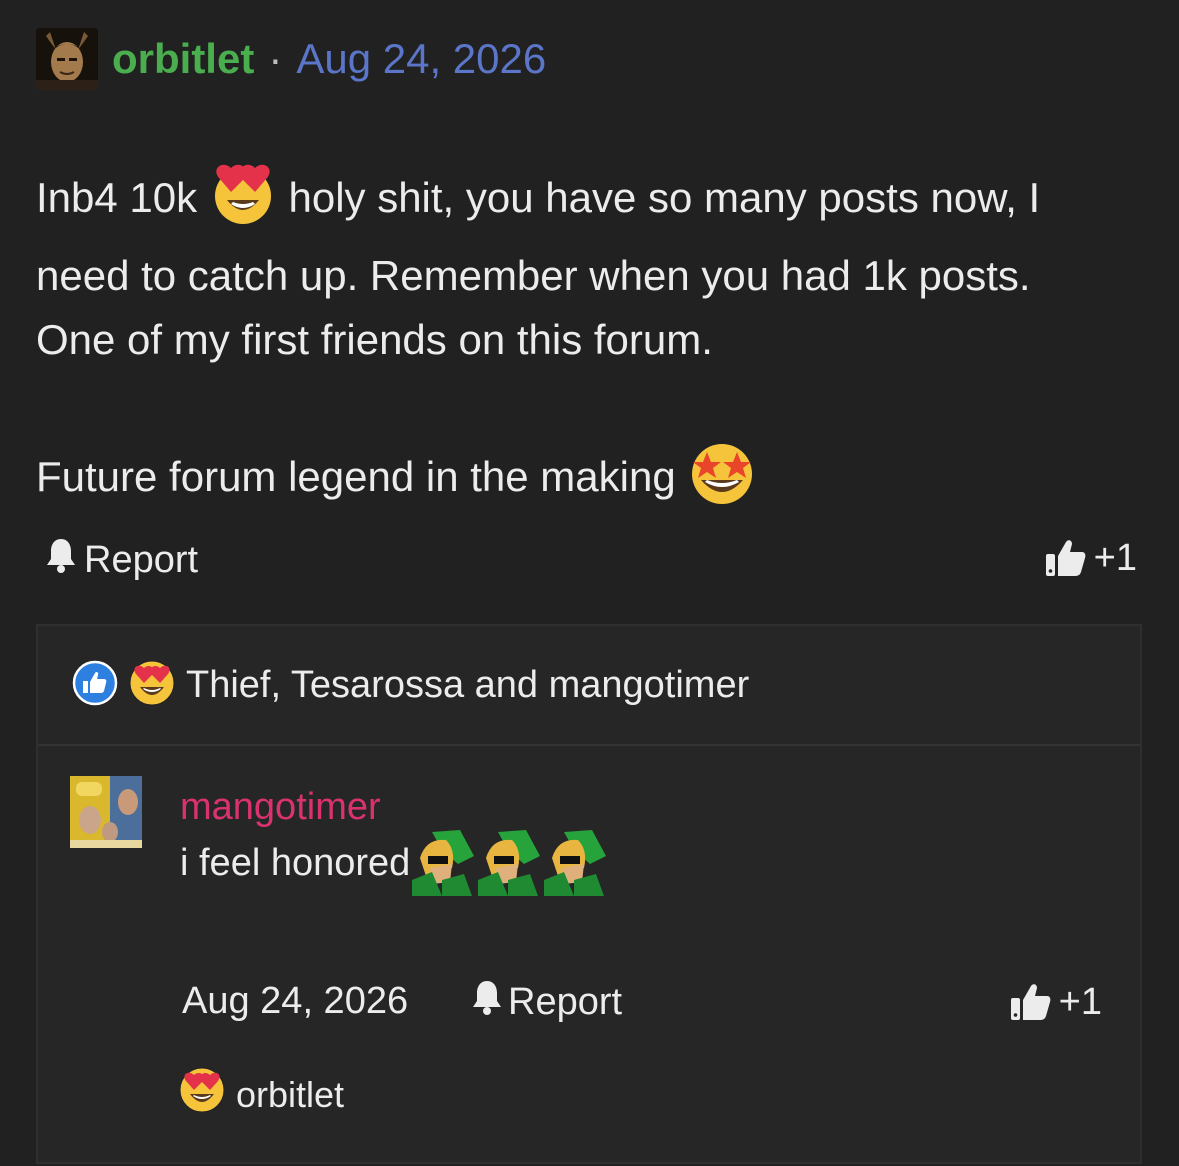  Describe the element at coordinates (421, 59) in the screenshot. I see `post-date: Aug 24, 2026` at that location.